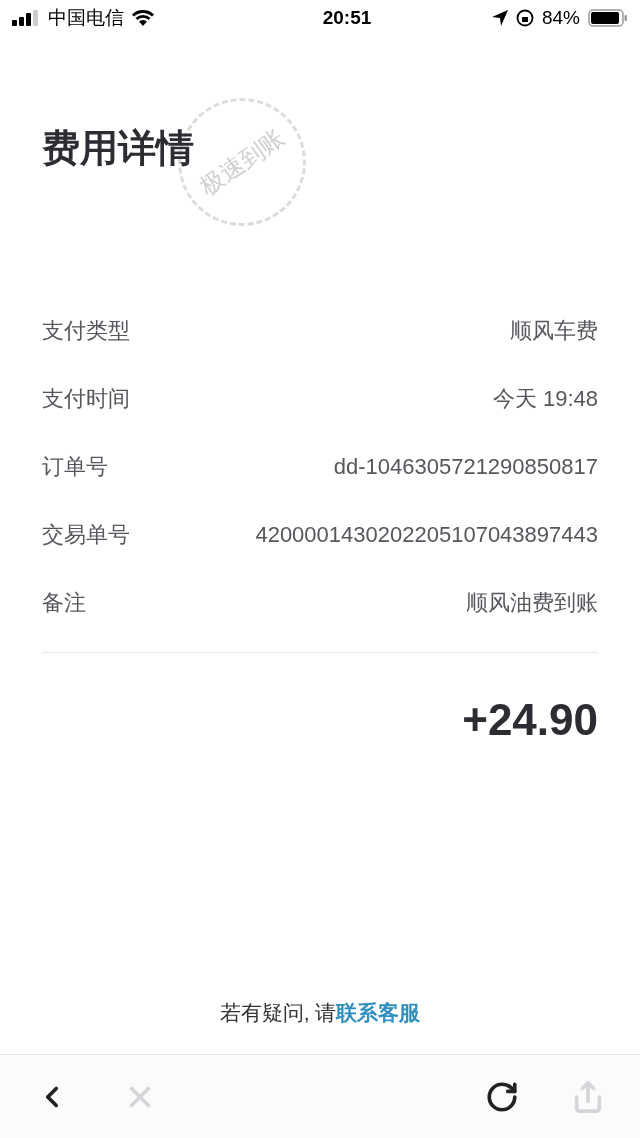  I want to click on contact-support-link: 联系客服, so click(378, 1012).